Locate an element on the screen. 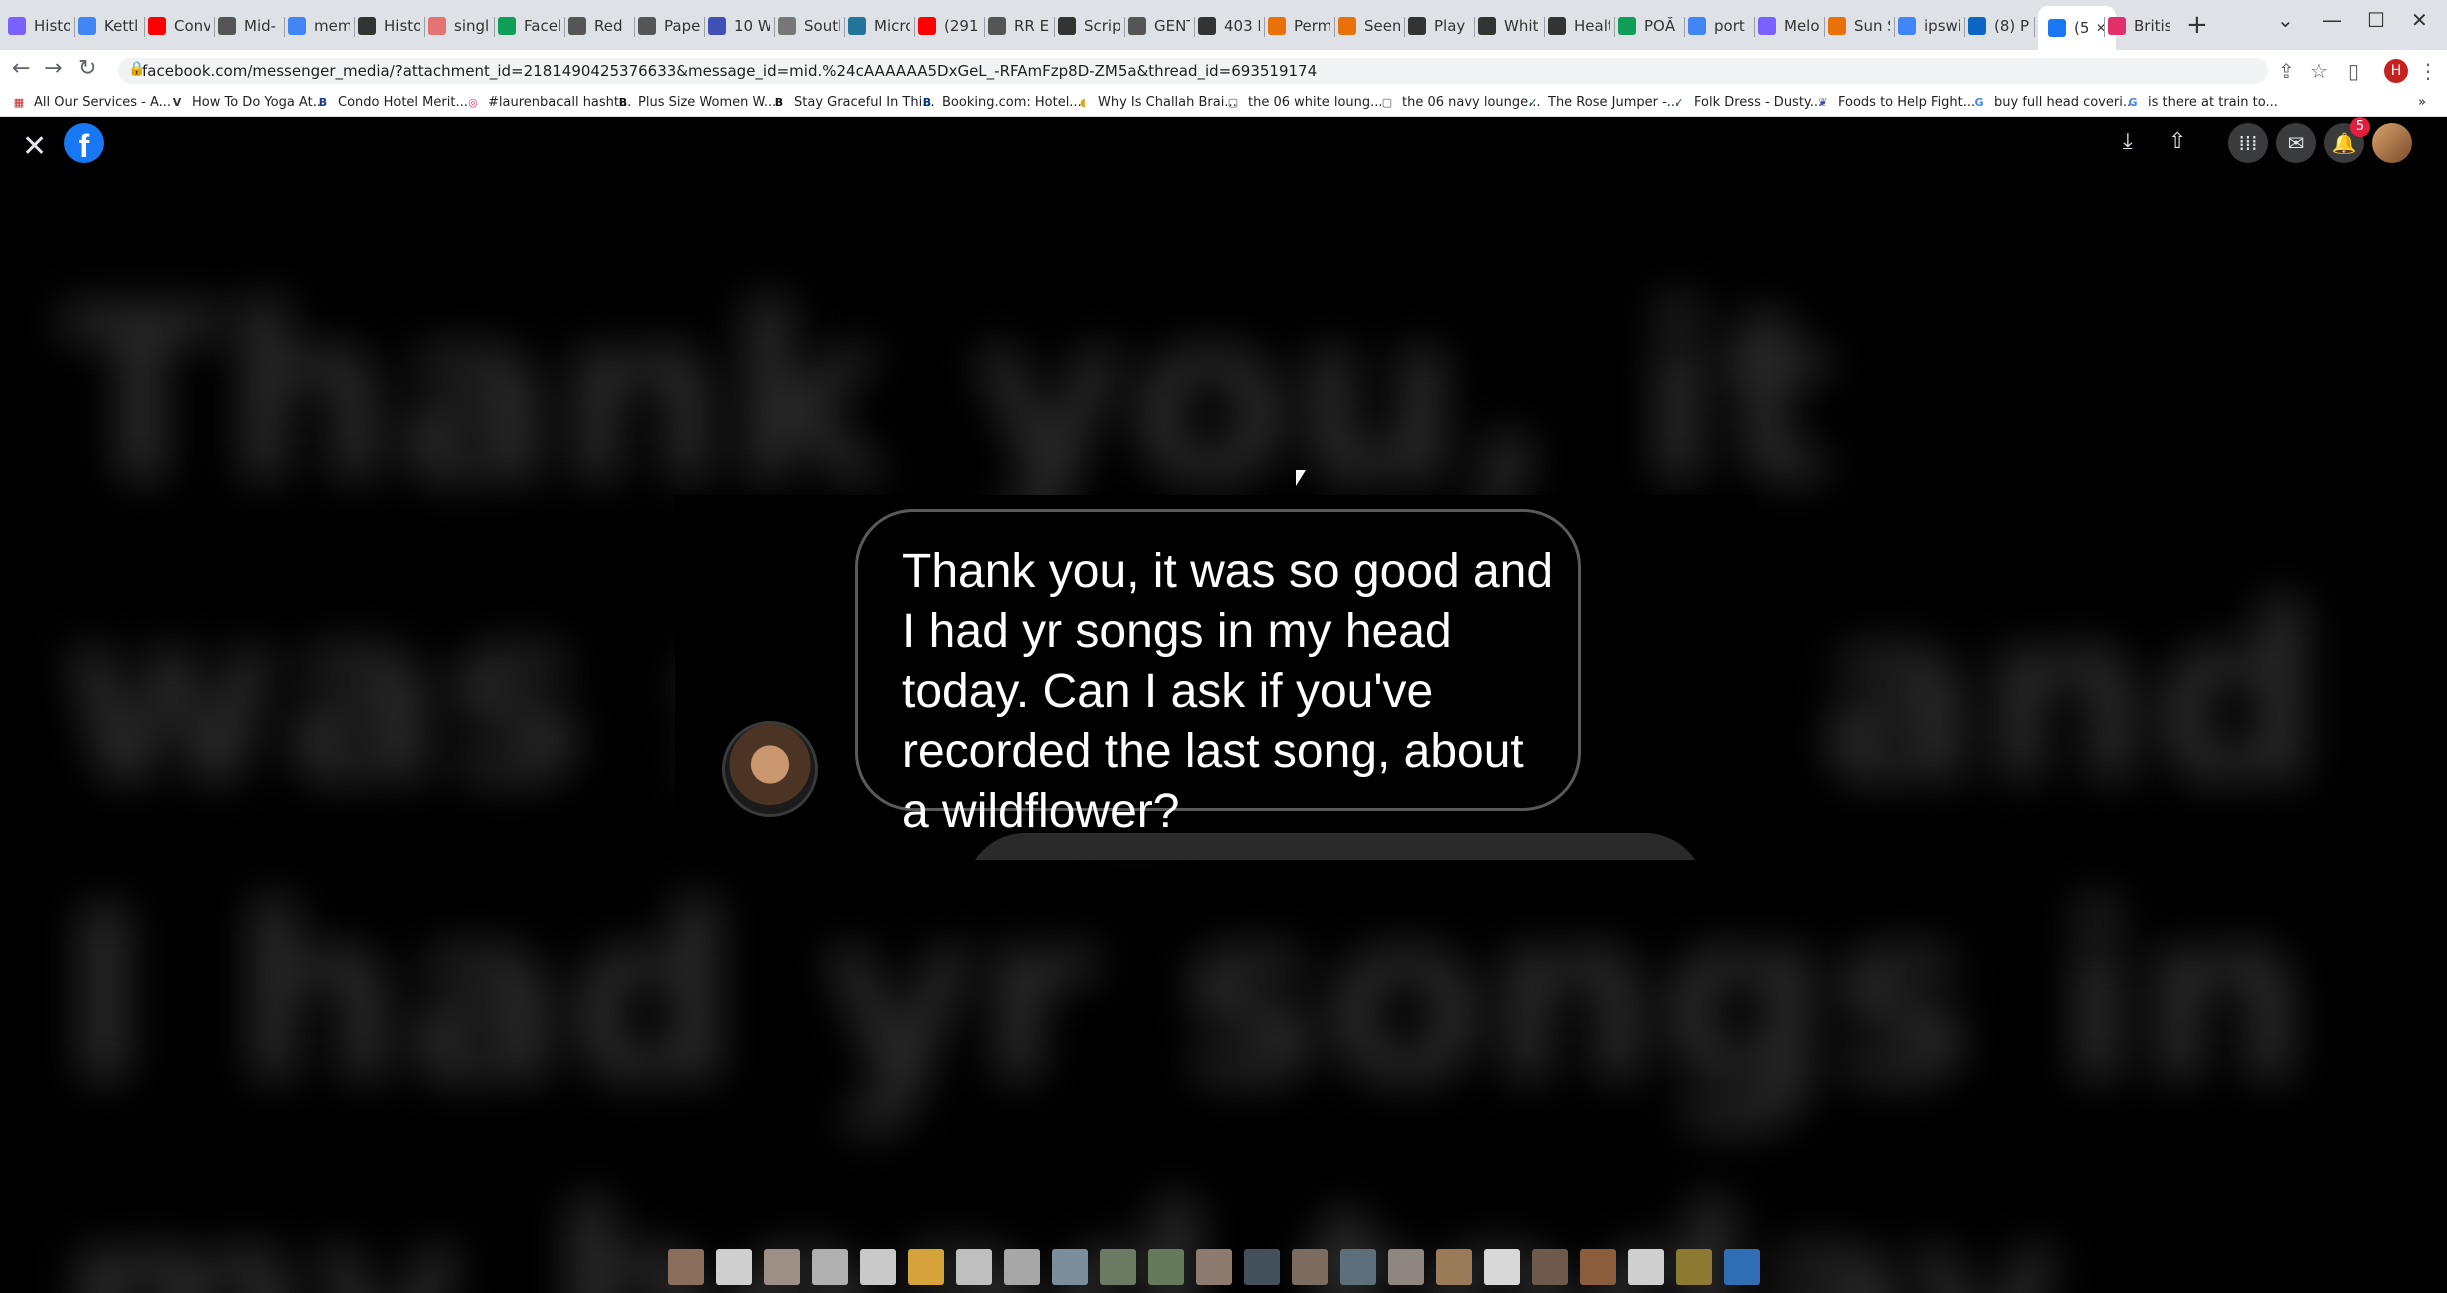  tab-12: Micro is located at coordinates (879, 26).